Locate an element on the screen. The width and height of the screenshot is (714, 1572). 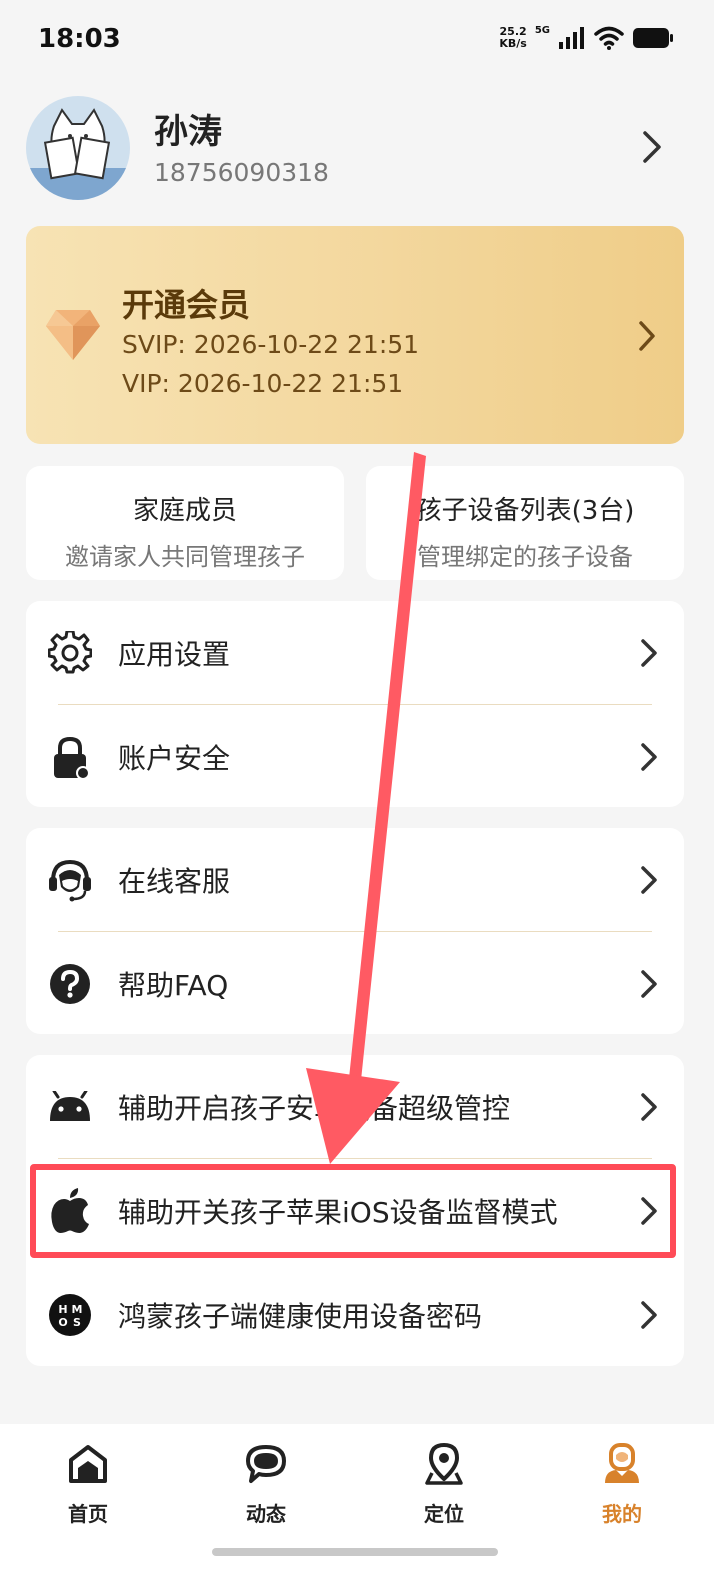
menu-item-label: 账户安全 is located at coordinates (174, 758).